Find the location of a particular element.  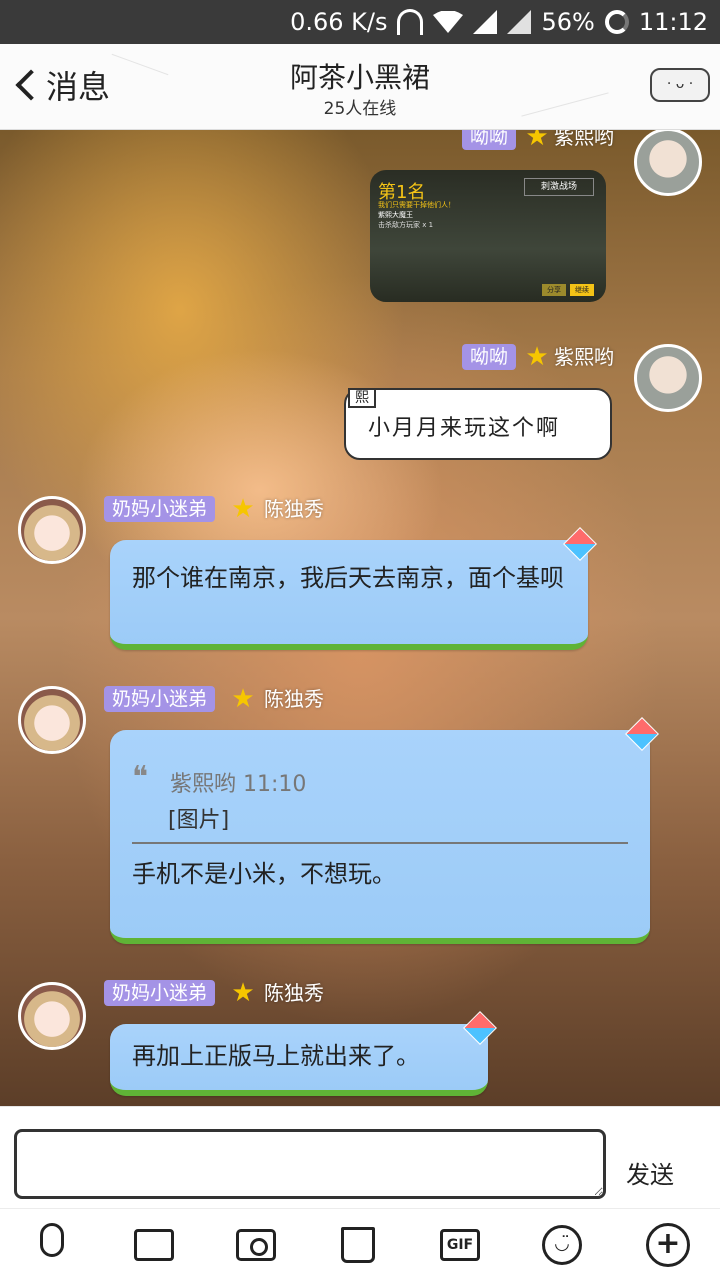

plus-icon: + is located at coordinates (668, 1245).